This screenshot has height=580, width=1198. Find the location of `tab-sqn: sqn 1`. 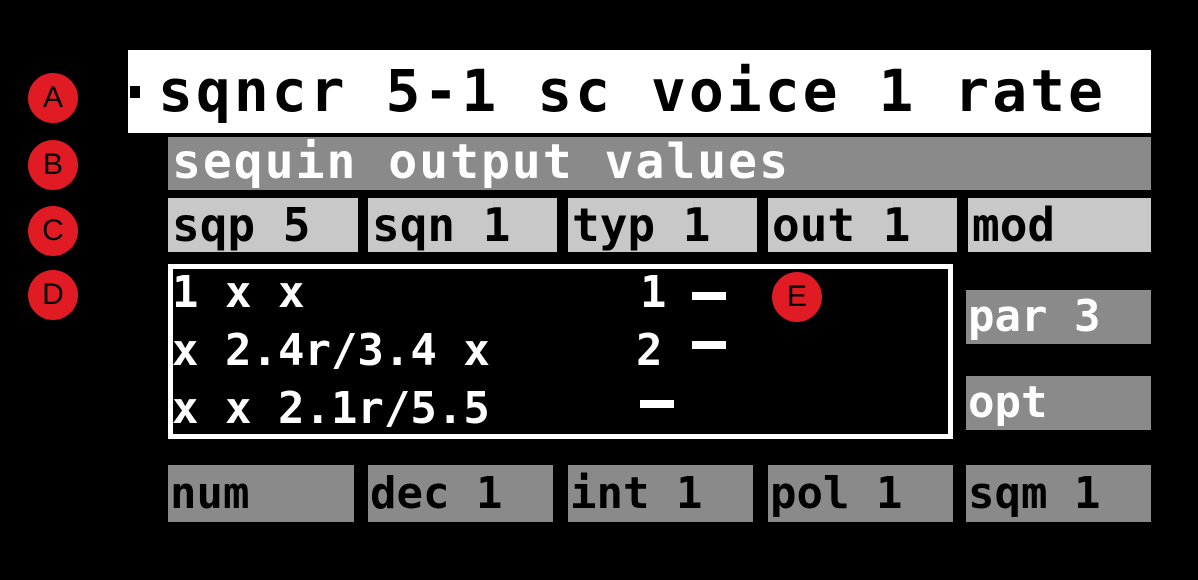

tab-sqn: sqn 1 is located at coordinates (462, 225).